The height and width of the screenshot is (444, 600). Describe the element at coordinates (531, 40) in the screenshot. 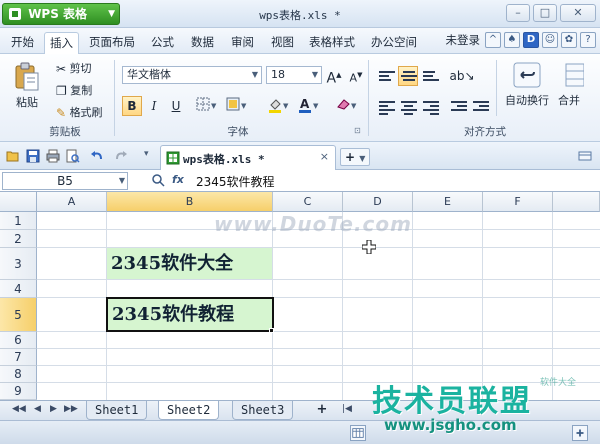

I see `docer-icon: D` at that location.